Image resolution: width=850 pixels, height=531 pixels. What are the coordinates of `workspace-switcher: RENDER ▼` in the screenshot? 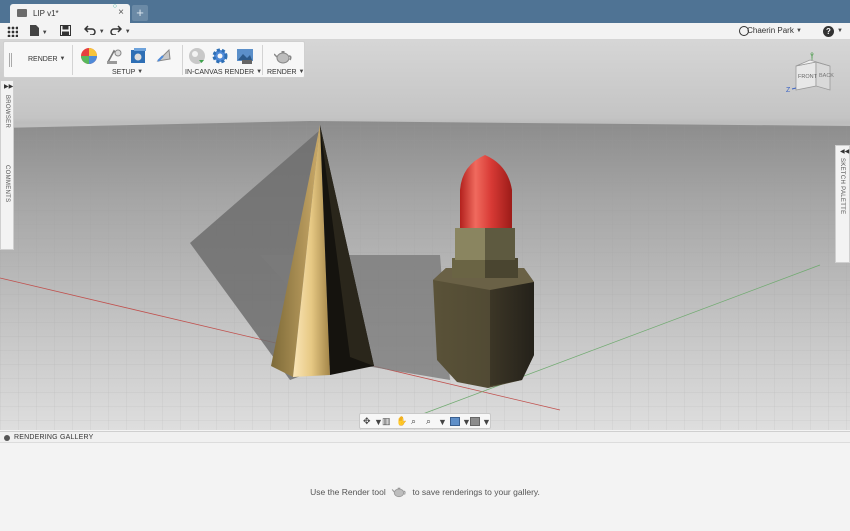 It's located at (46, 59).